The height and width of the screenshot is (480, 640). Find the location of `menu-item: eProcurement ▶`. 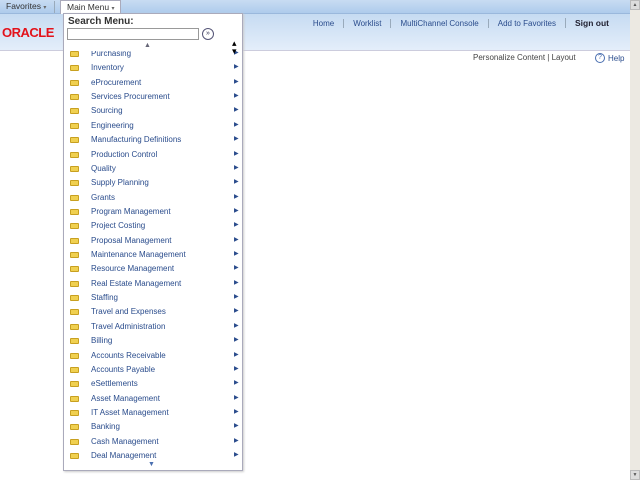

menu-item: eProcurement ▶ is located at coordinates (153, 83).